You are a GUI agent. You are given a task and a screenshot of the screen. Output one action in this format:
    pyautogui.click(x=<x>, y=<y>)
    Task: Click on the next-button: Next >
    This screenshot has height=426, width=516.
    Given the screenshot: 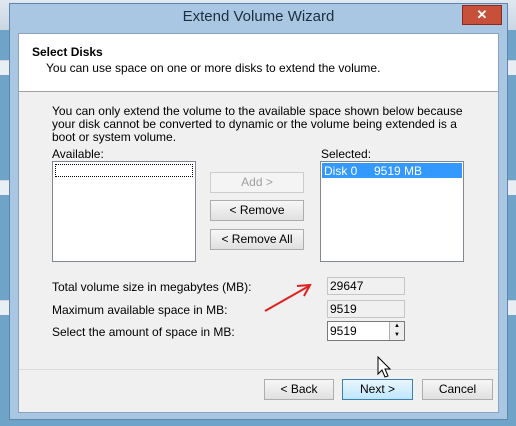 What is the action you would take?
    pyautogui.click(x=377, y=389)
    